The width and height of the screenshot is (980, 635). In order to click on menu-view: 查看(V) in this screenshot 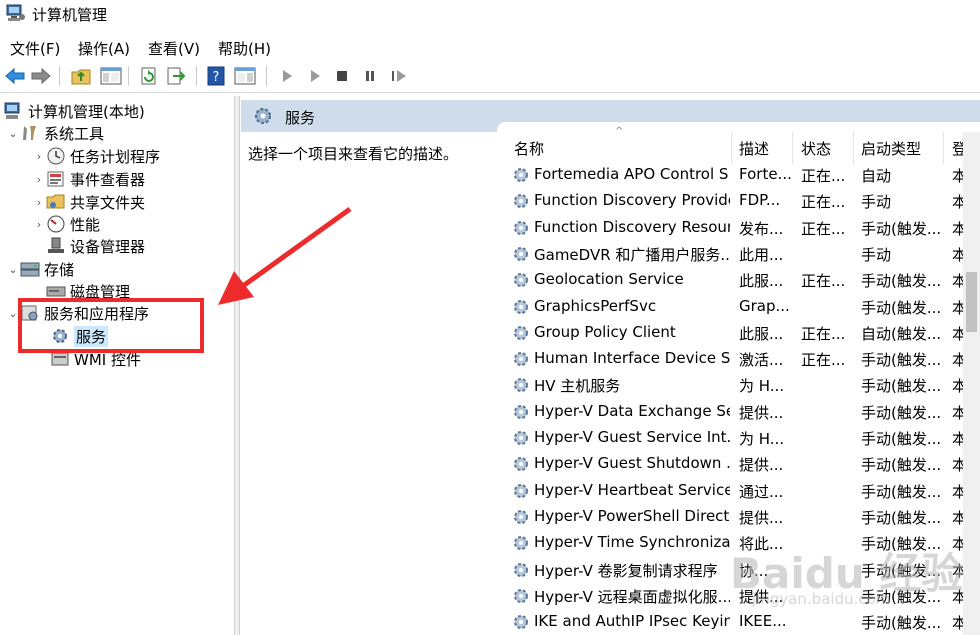, I will do `click(174, 48)`.